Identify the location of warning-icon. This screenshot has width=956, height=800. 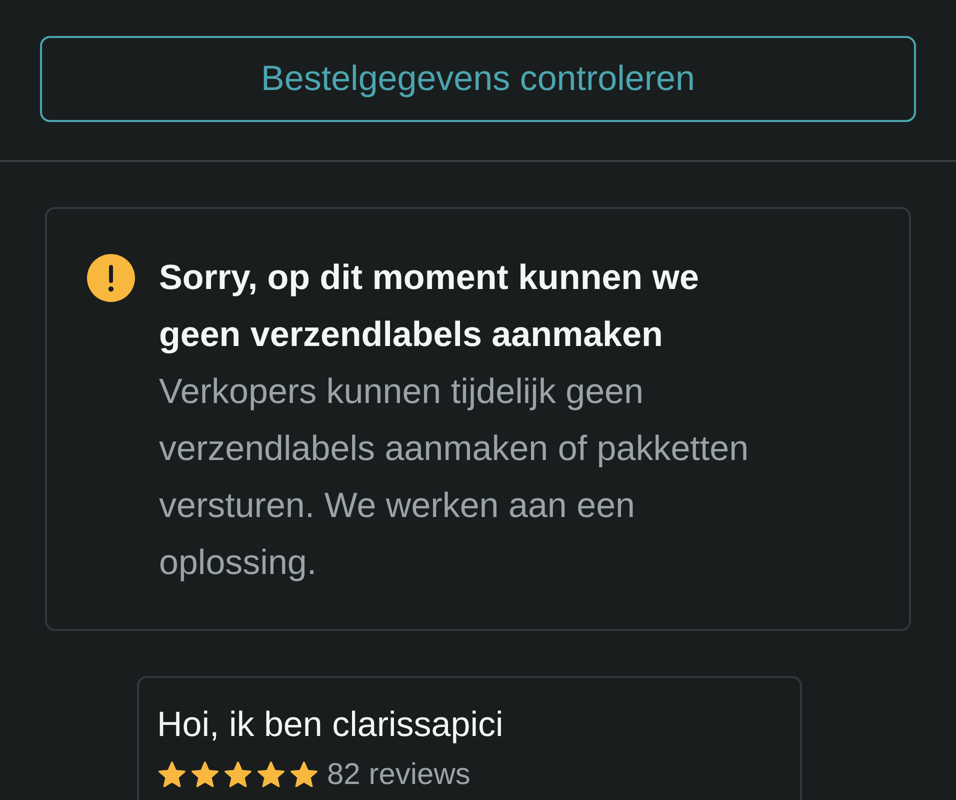
(111, 278).